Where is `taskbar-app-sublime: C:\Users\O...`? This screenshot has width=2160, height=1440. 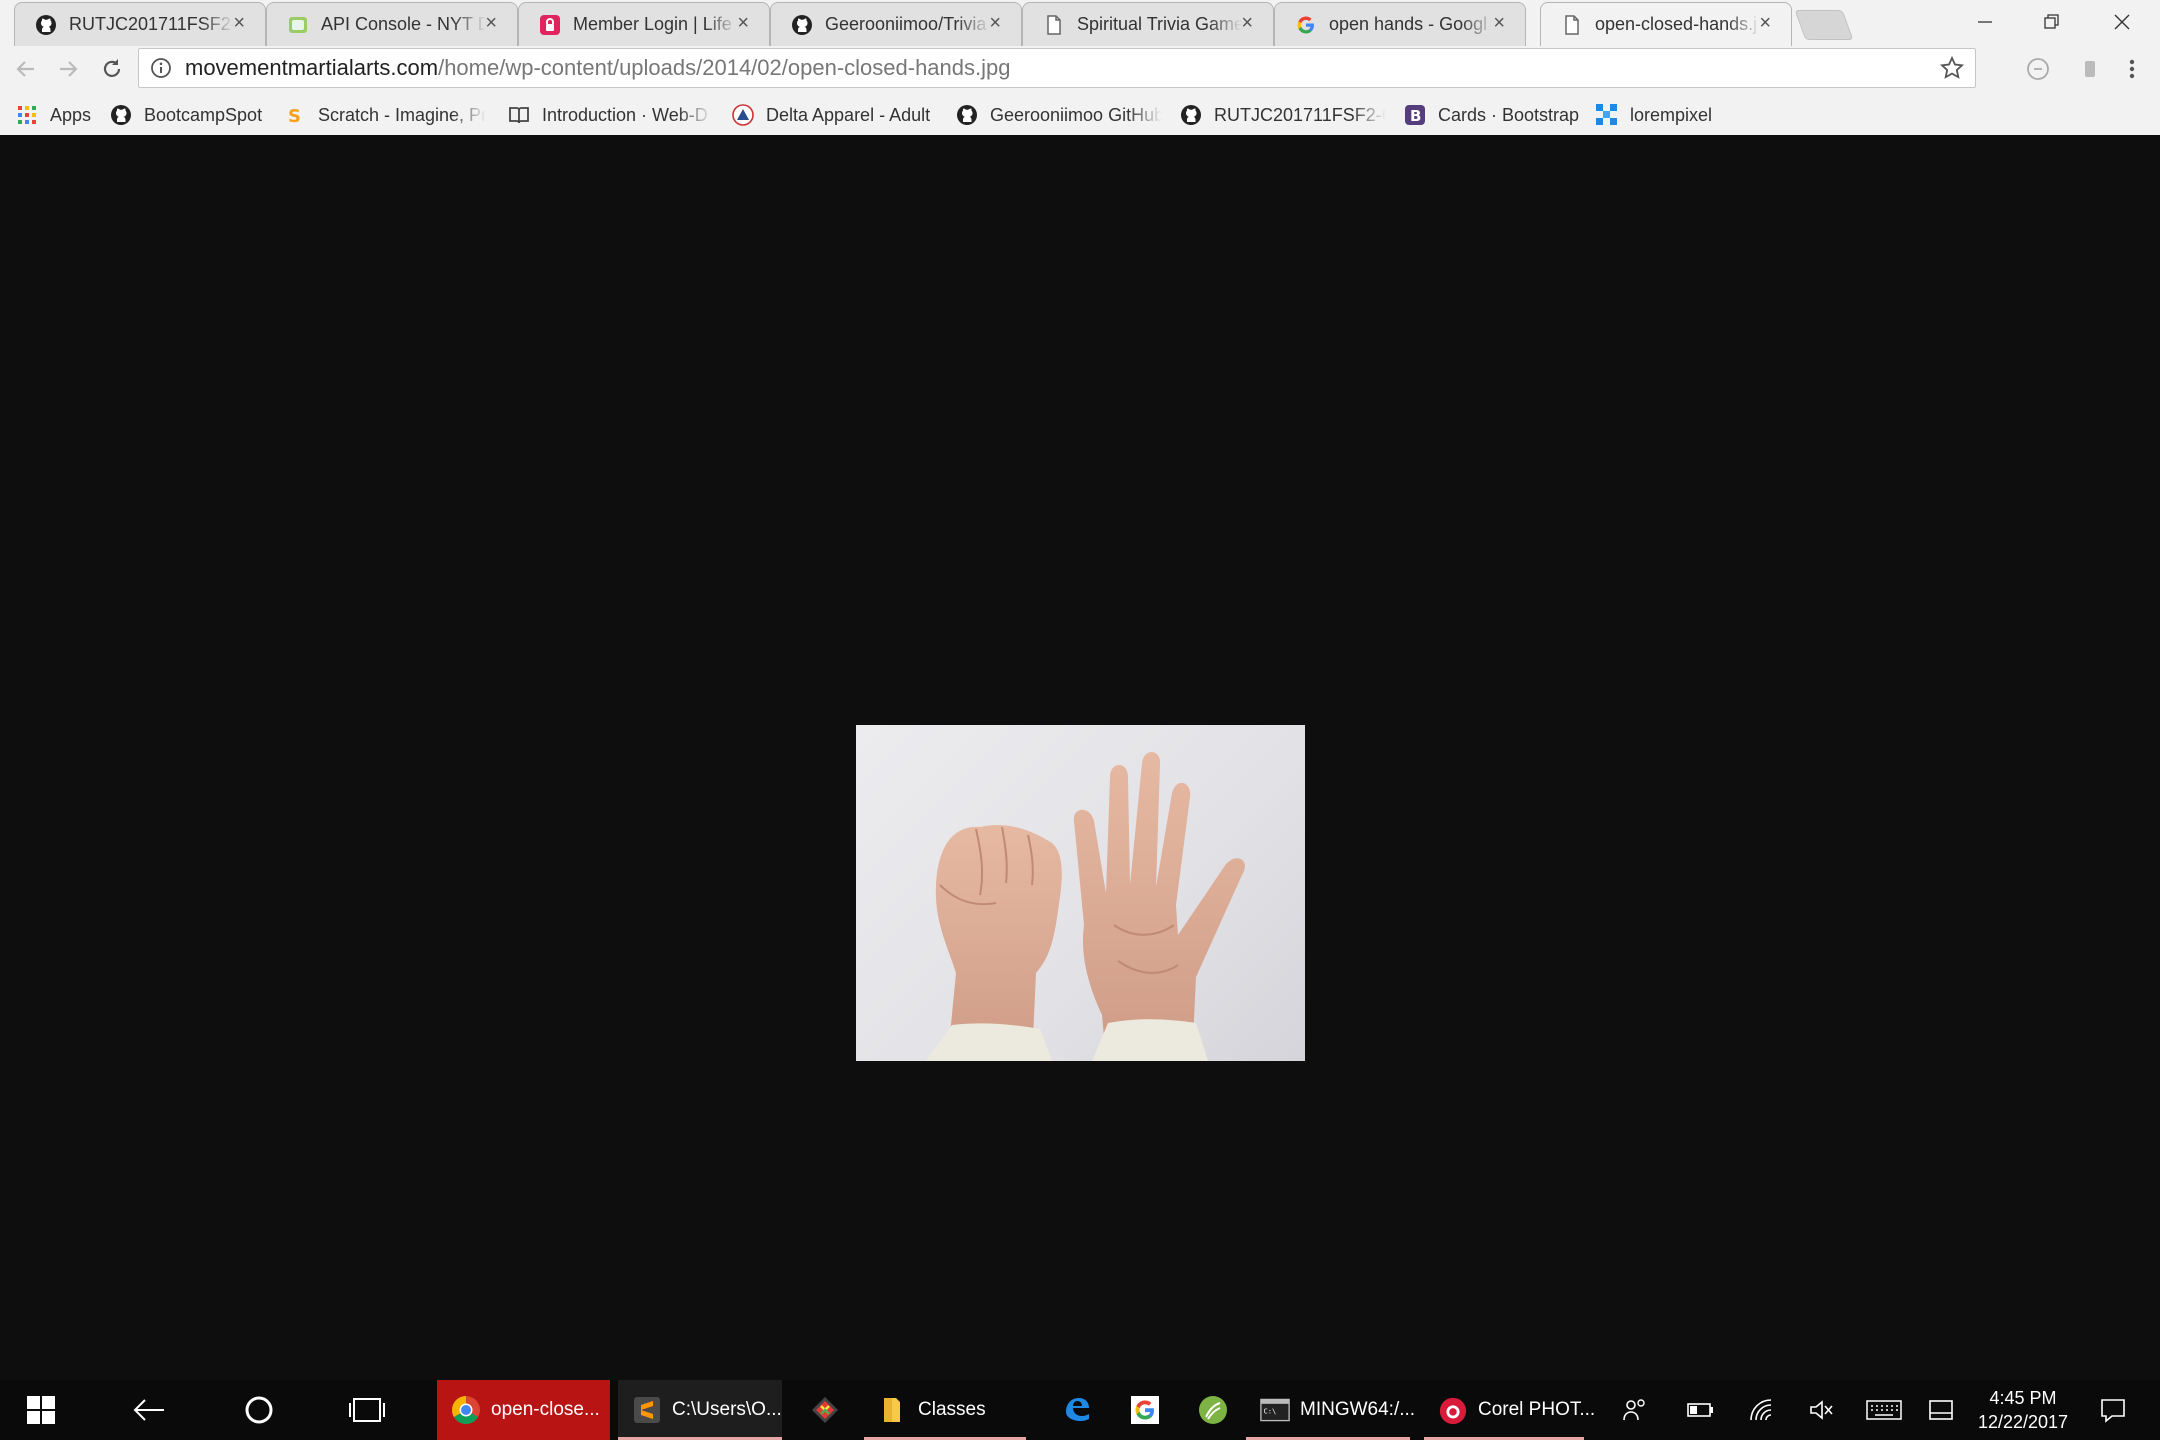 taskbar-app-sublime: C:\Users\O... is located at coordinates (700, 1410).